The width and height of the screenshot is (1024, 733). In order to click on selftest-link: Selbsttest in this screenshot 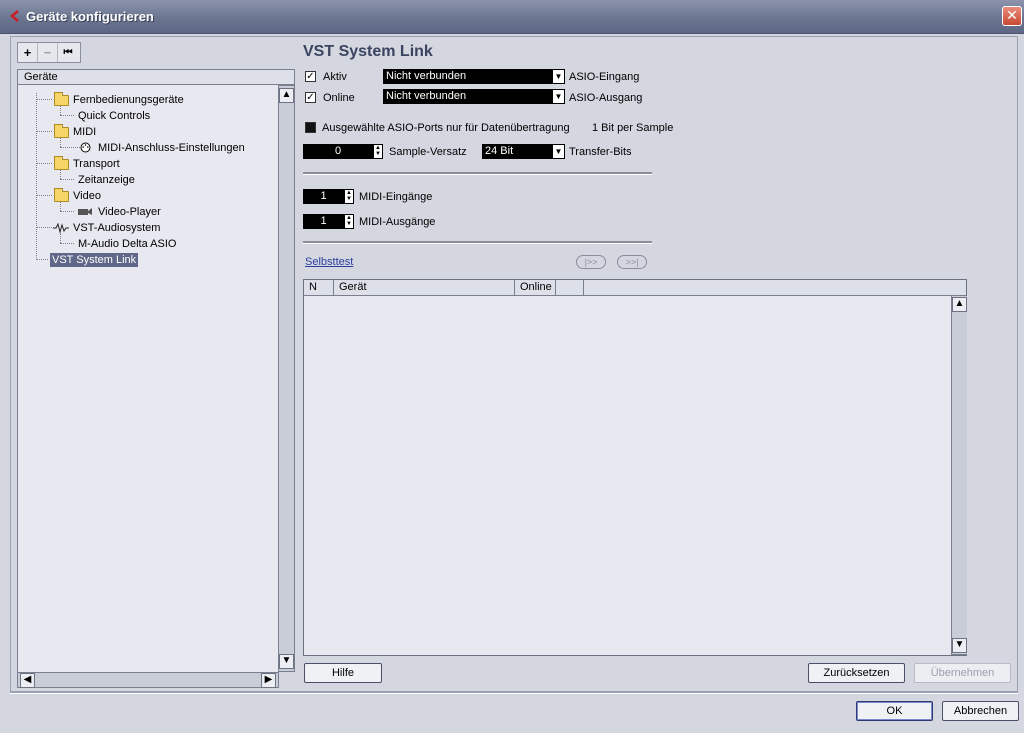, I will do `click(329, 262)`.